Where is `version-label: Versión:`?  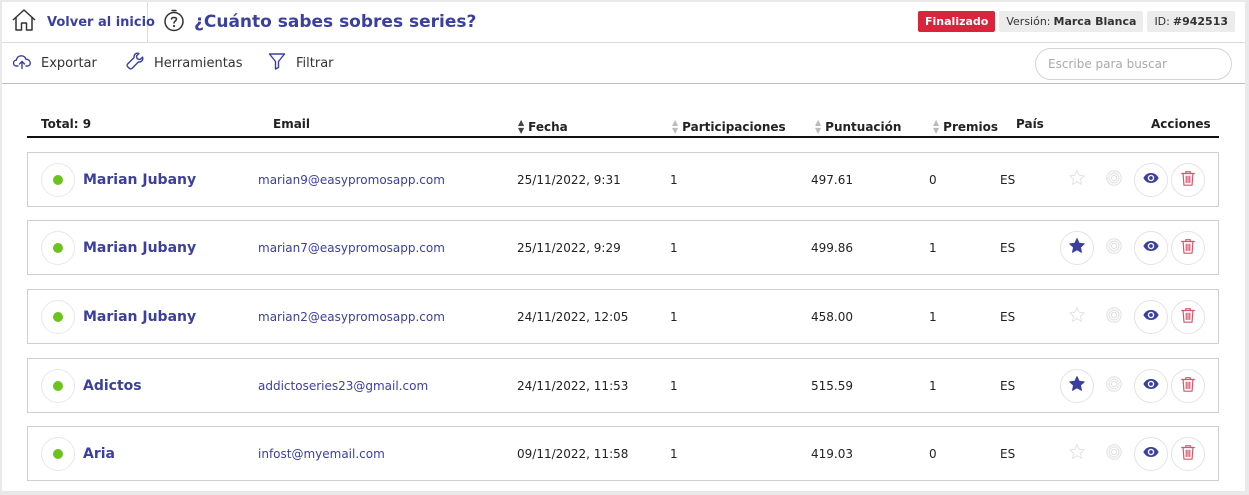
version-label: Versión: is located at coordinates (1028, 21).